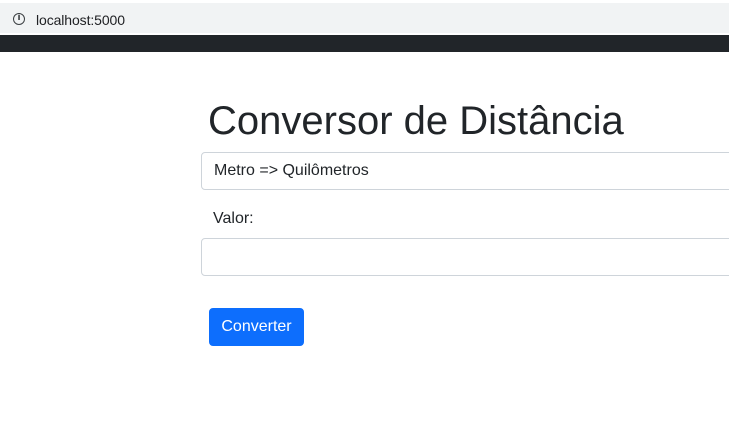  What do you see at coordinates (291, 170) in the screenshot?
I see `conversion-select-value: Metro => Quilômetros` at bounding box center [291, 170].